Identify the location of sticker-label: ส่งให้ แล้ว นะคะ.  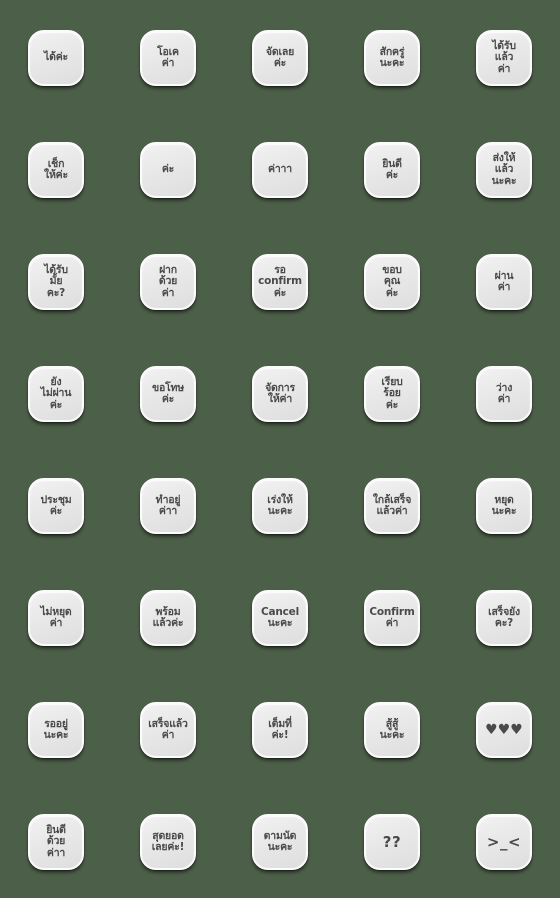
(504, 169).